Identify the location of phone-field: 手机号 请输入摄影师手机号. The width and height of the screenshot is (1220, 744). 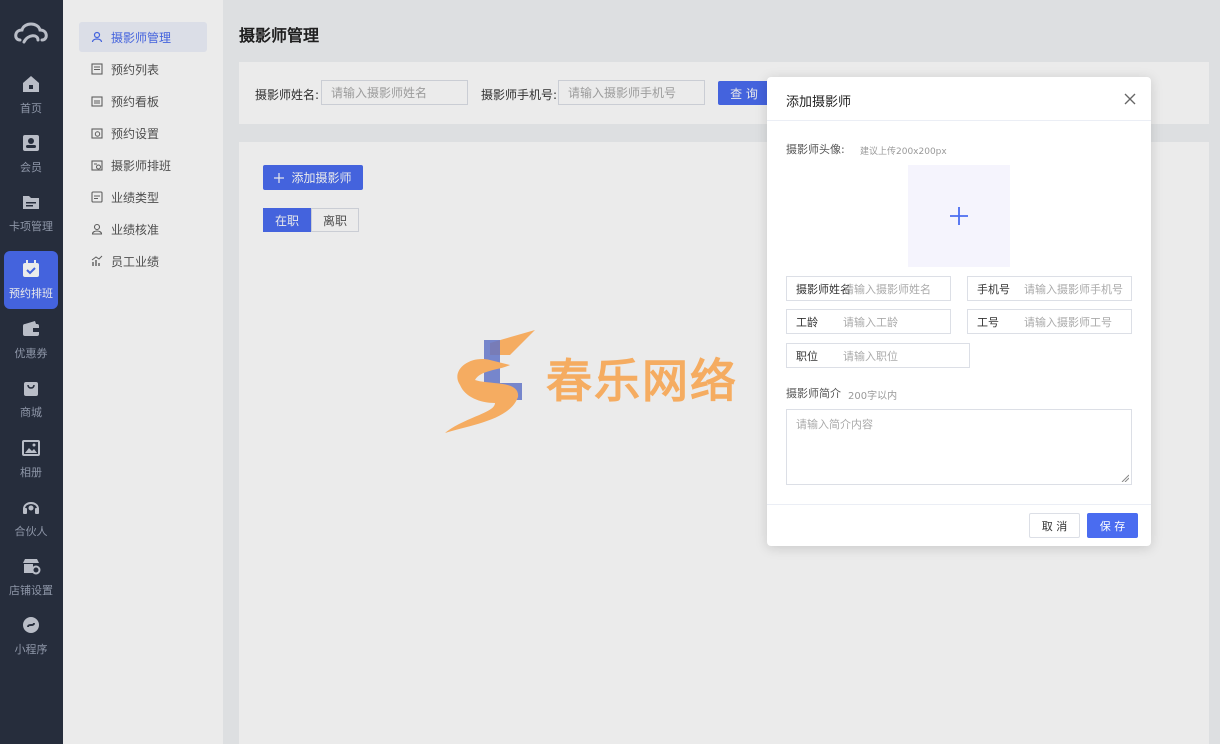
(1049, 288).